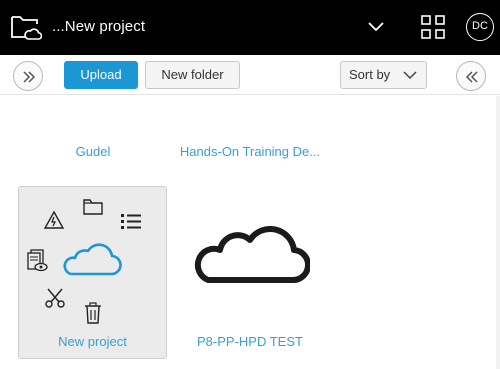 The image size is (500, 369). What do you see at coordinates (192, 75) in the screenshot?
I see `new-folder-button: New folder` at bounding box center [192, 75].